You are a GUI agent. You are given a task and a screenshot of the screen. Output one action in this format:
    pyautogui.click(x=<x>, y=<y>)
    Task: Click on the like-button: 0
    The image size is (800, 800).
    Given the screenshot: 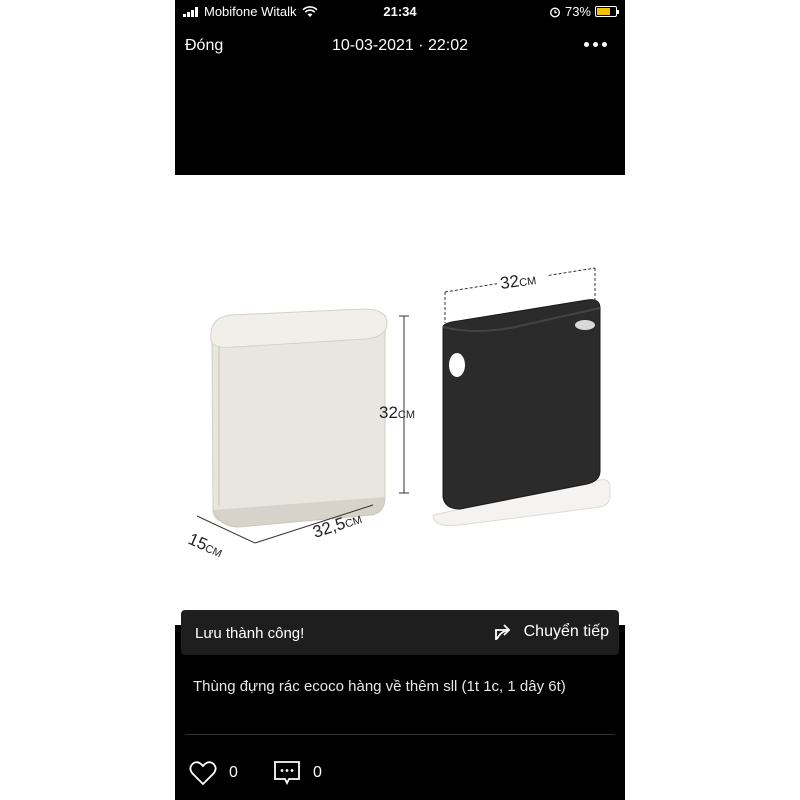 What is the action you would take?
    pyautogui.click(x=213, y=773)
    